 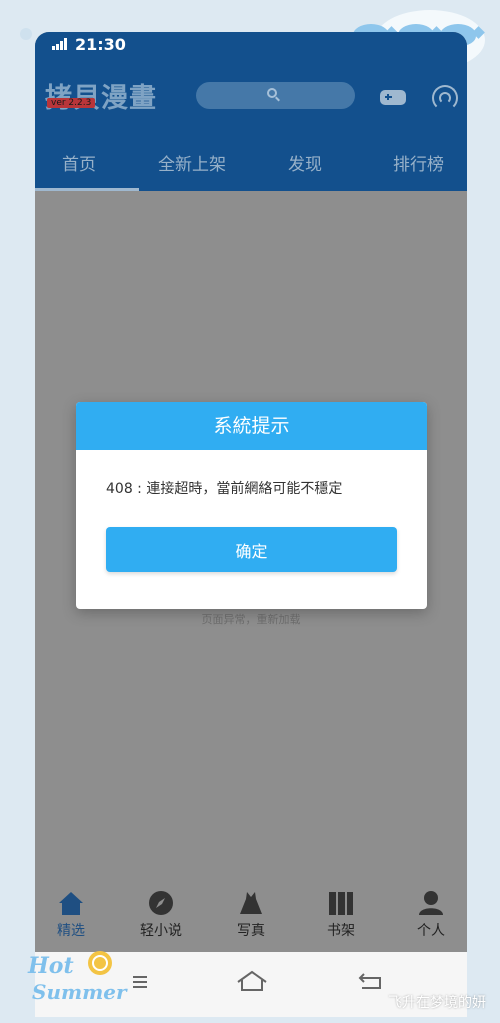 I want to click on nav-item-light-novel: 轻小说, so click(x=161, y=915).